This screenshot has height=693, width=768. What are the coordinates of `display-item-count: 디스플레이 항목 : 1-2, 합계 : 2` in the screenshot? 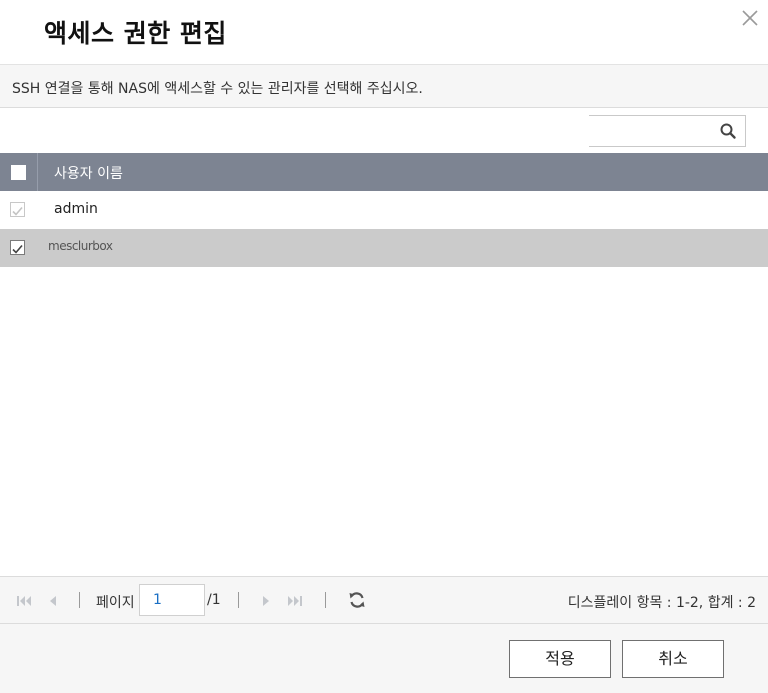 It's located at (661, 603).